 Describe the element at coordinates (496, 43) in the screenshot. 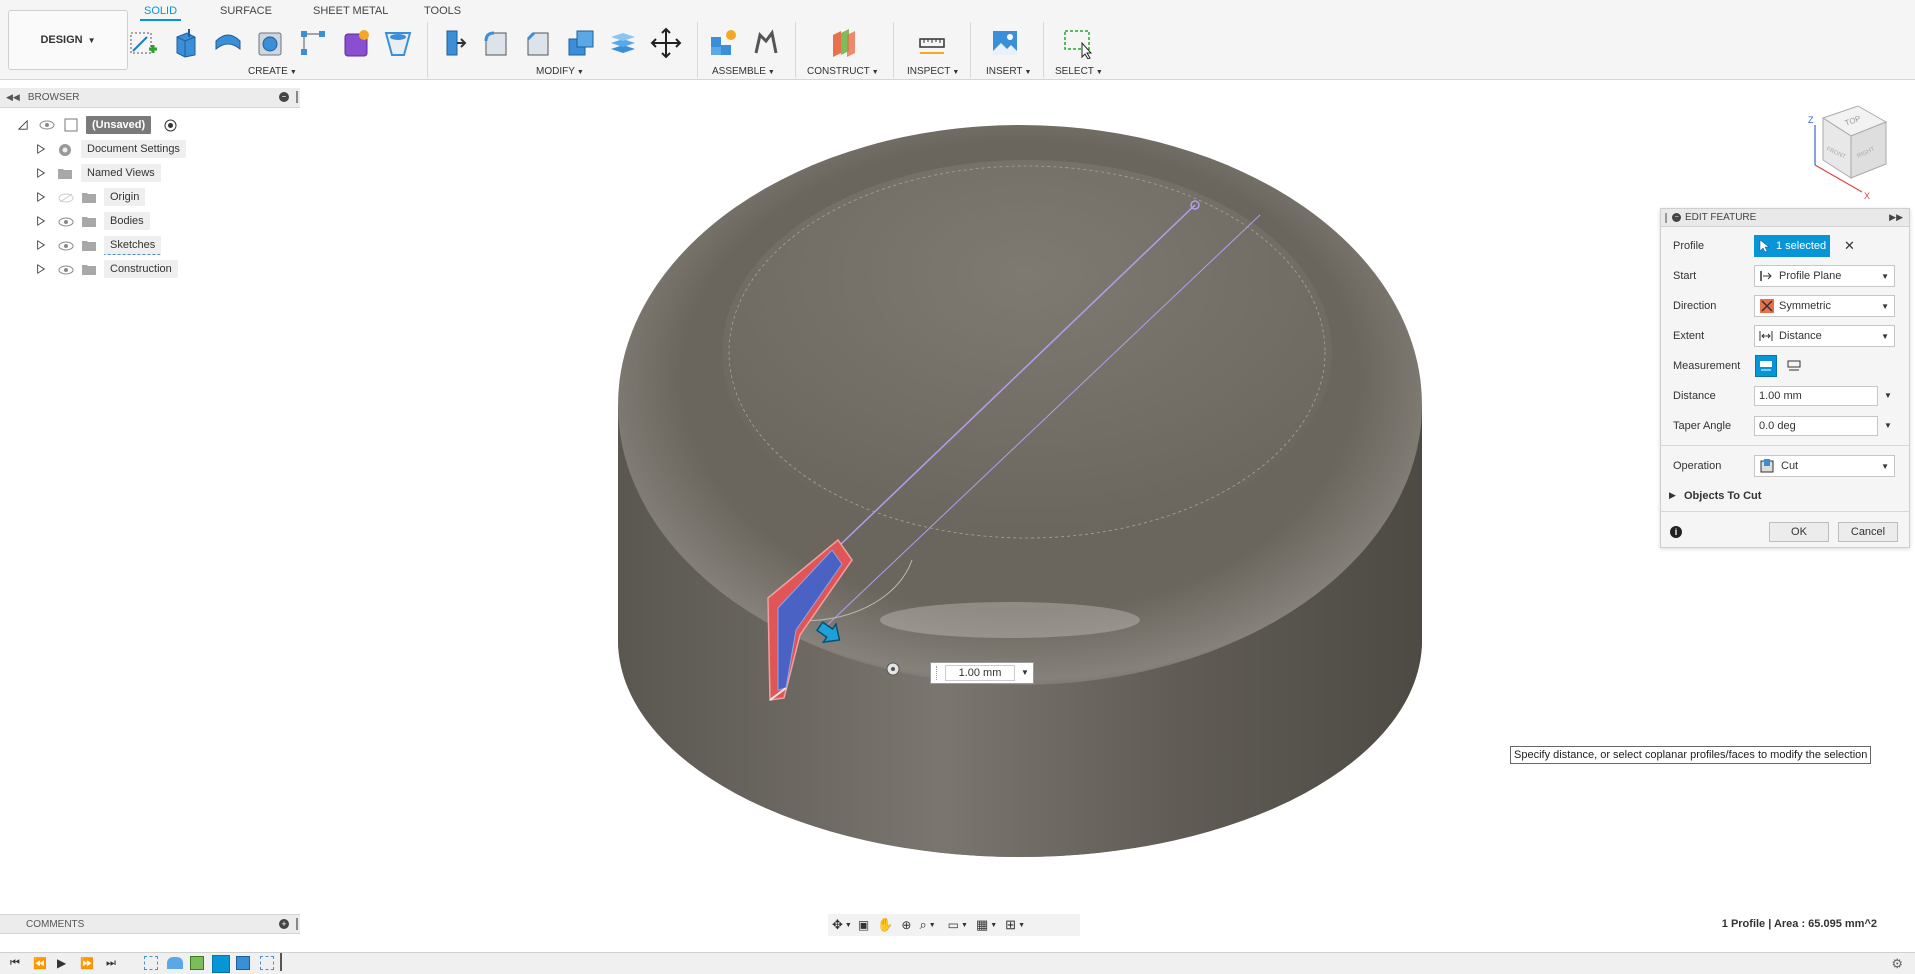

I see `fillet-icon` at that location.